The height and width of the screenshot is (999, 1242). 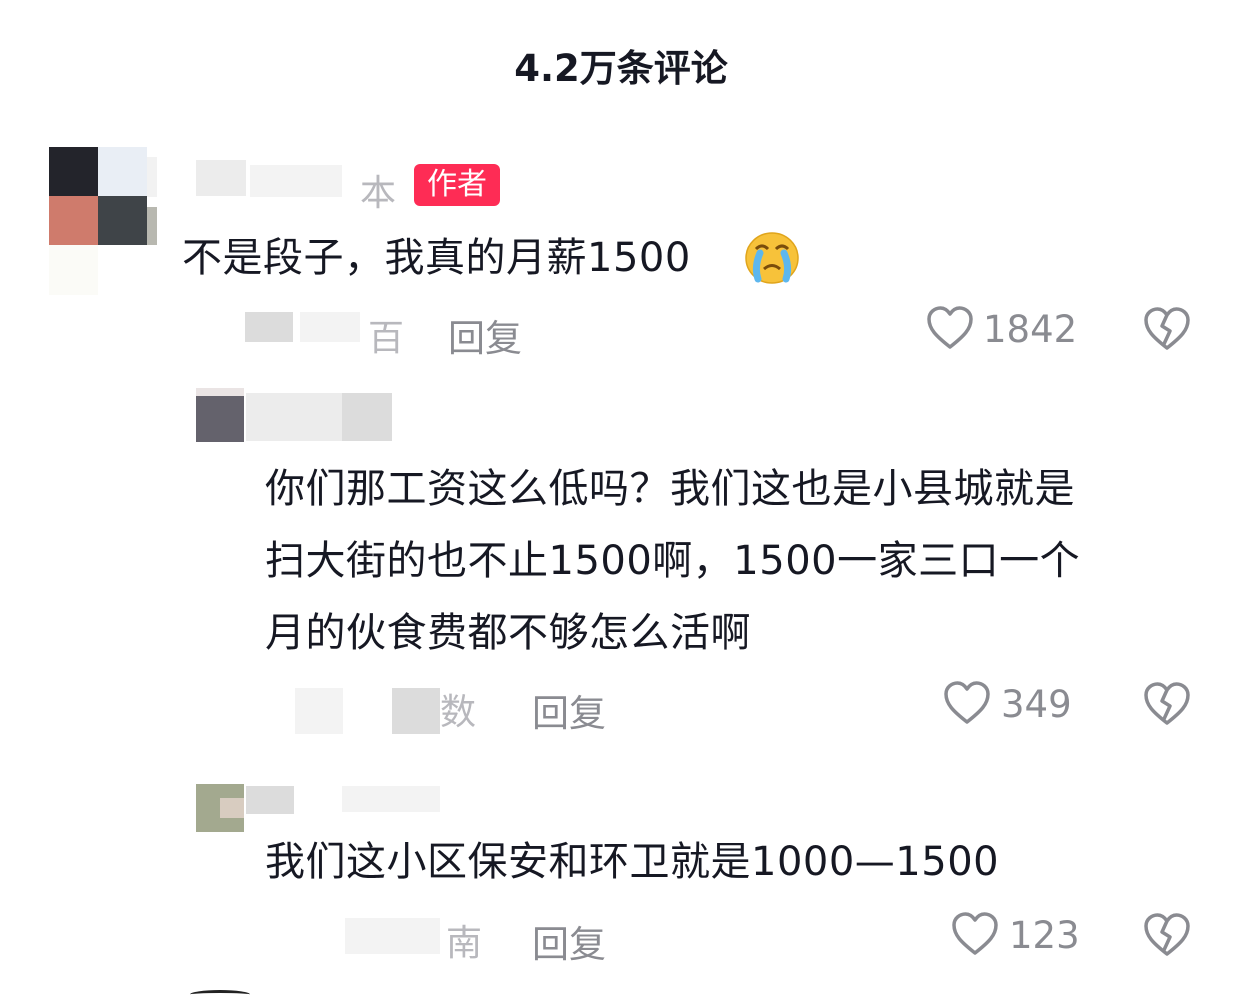 What do you see at coordinates (1044, 935) in the screenshot?
I see `like-count: 123` at bounding box center [1044, 935].